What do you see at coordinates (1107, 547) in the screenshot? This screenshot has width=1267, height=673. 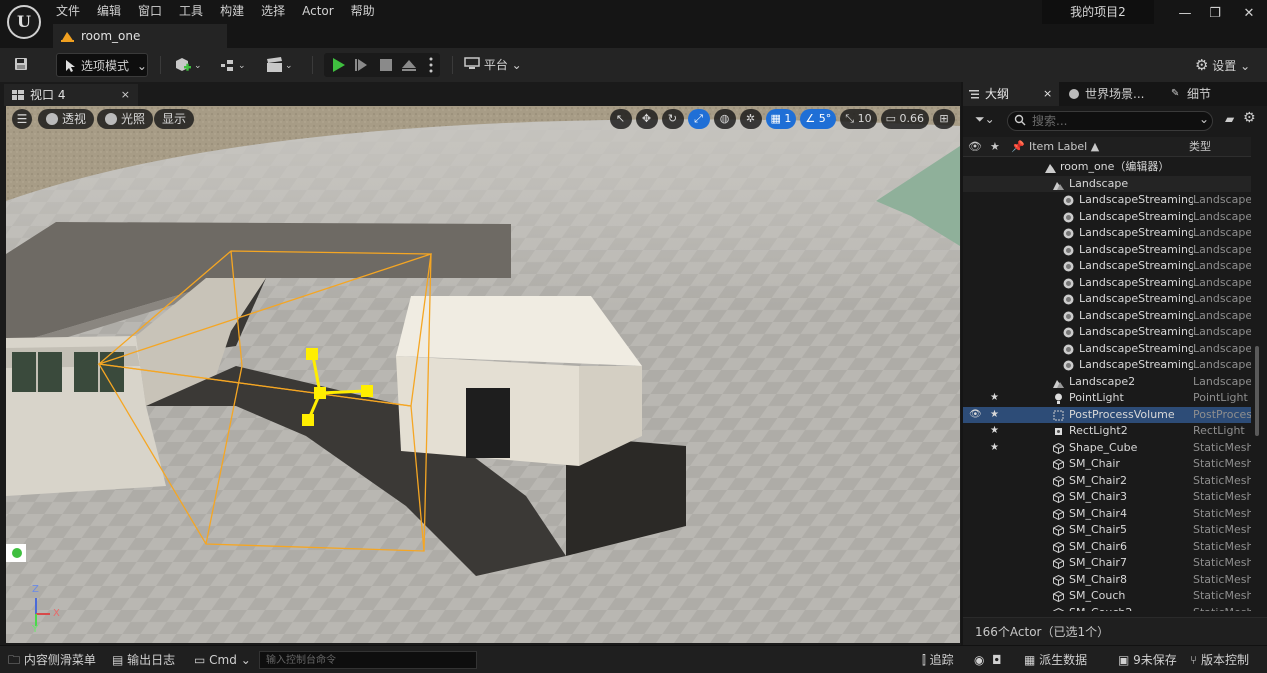 I see `tree-row: SM_Chair6 StaticMesh` at bounding box center [1107, 547].